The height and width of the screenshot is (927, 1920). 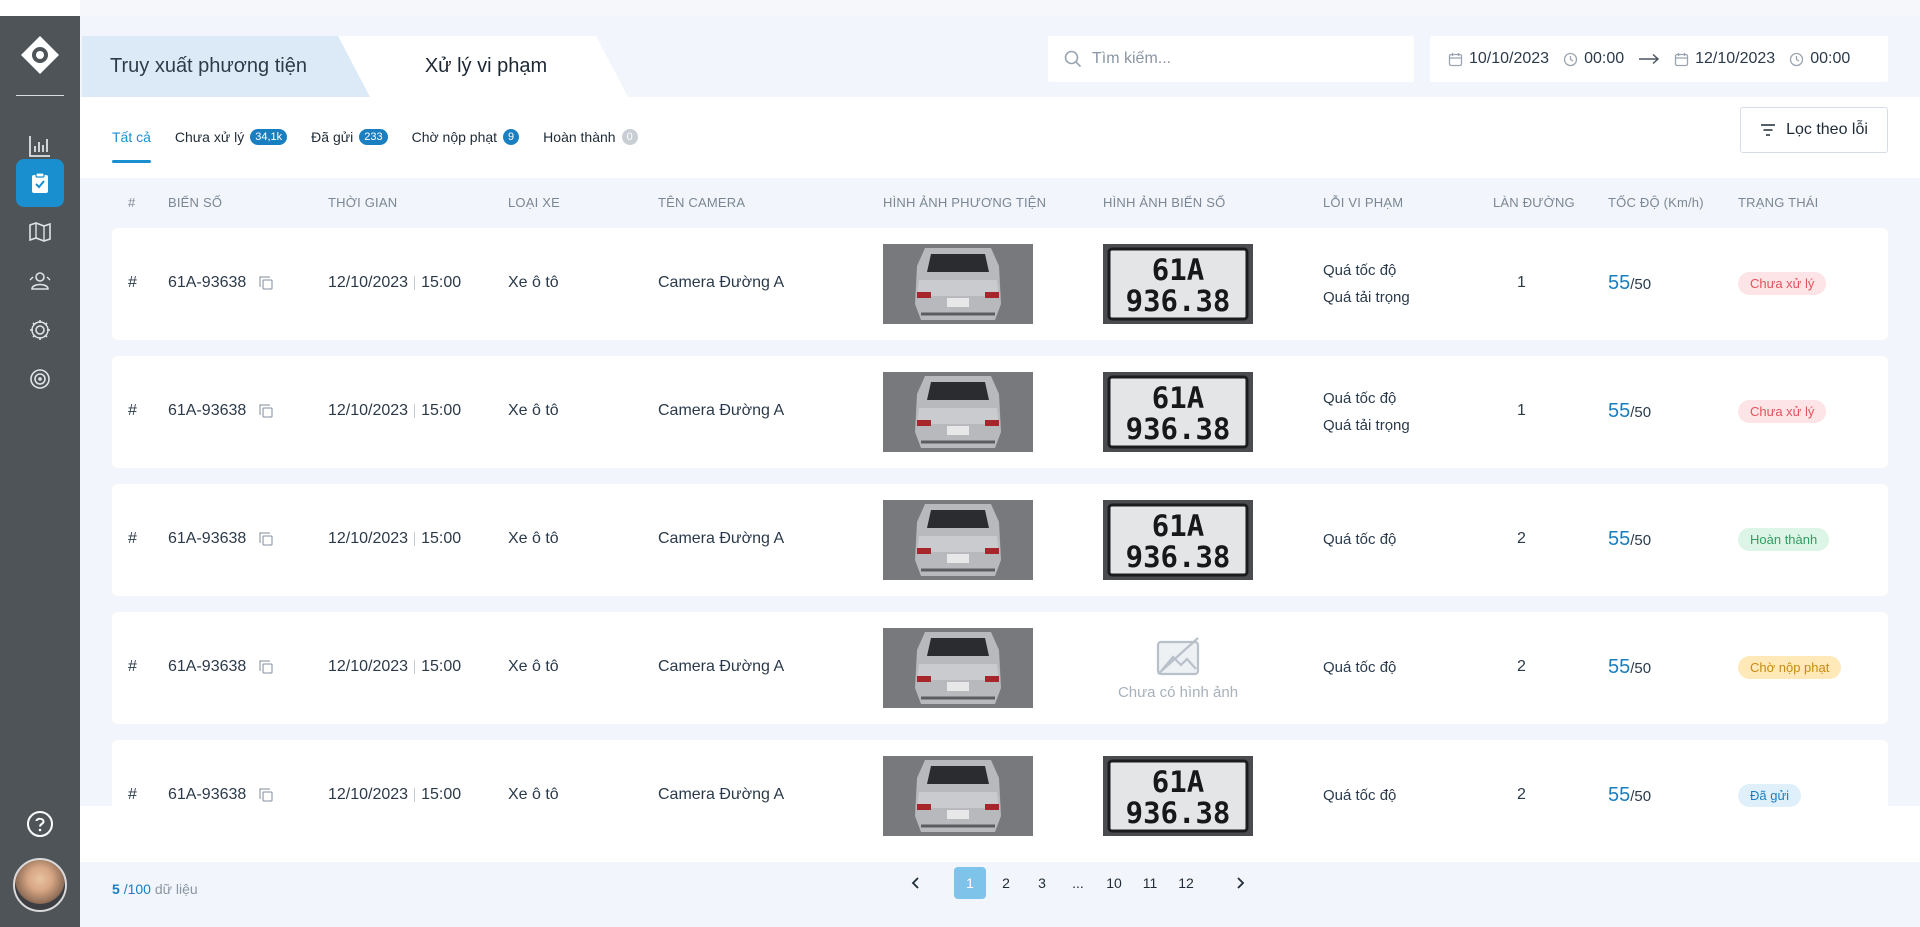 What do you see at coordinates (1784, 539) in the screenshot?
I see `status-badge: Hoàn thành` at bounding box center [1784, 539].